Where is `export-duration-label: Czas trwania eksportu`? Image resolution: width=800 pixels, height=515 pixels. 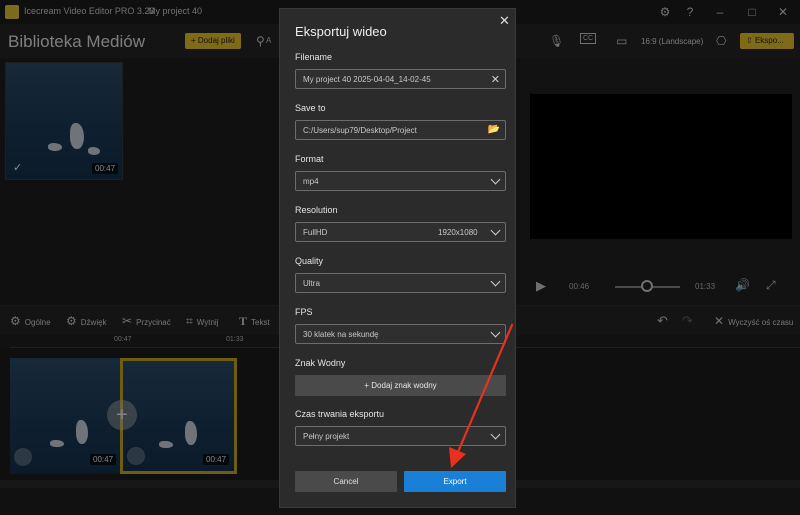
export-duration-label: Czas trwania eksportu is located at coordinates (340, 414).